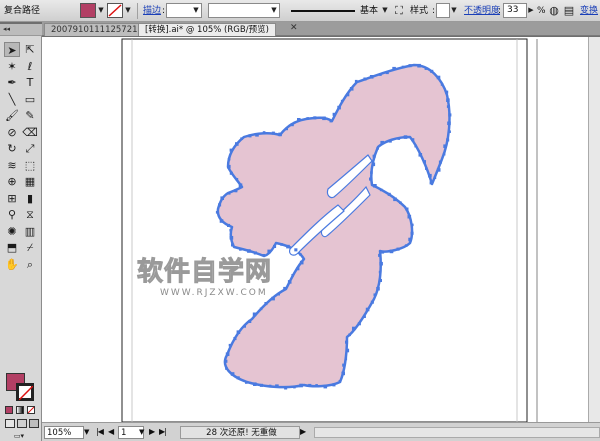 Image resolution: width=600 pixels, height=441 pixels. Describe the element at coordinates (100, 432) in the screenshot. I see `first-artboard-icon: |◀` at that location.